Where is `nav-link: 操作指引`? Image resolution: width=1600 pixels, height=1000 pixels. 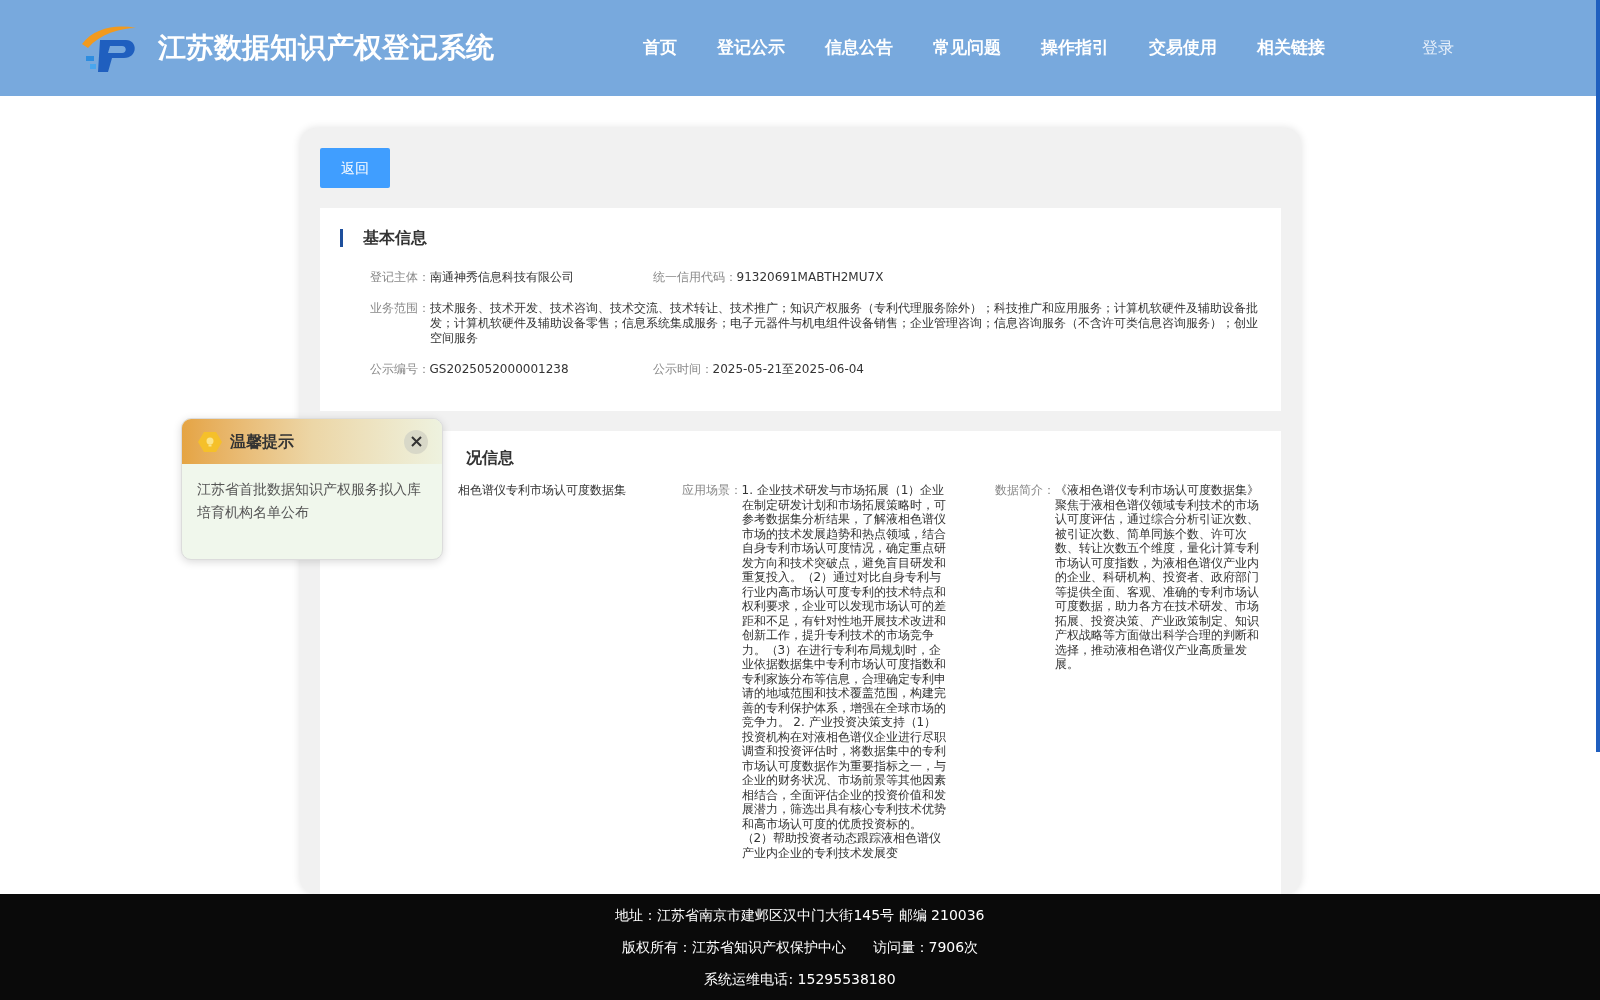 nav-link: 操作指引 is located at coordinates (1075, 48).